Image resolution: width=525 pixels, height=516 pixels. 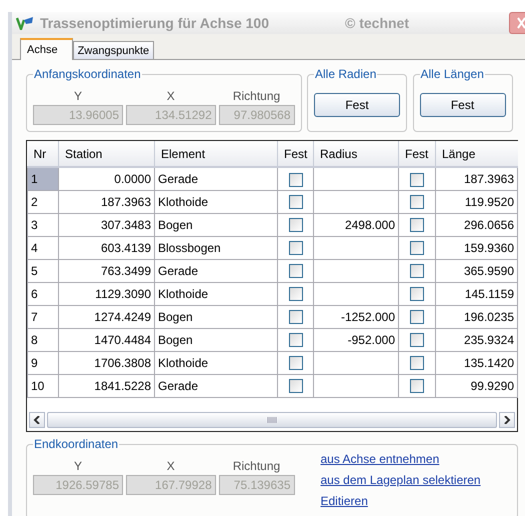 I want to click on row-header-cell: 5, so click(x=43, y=270).